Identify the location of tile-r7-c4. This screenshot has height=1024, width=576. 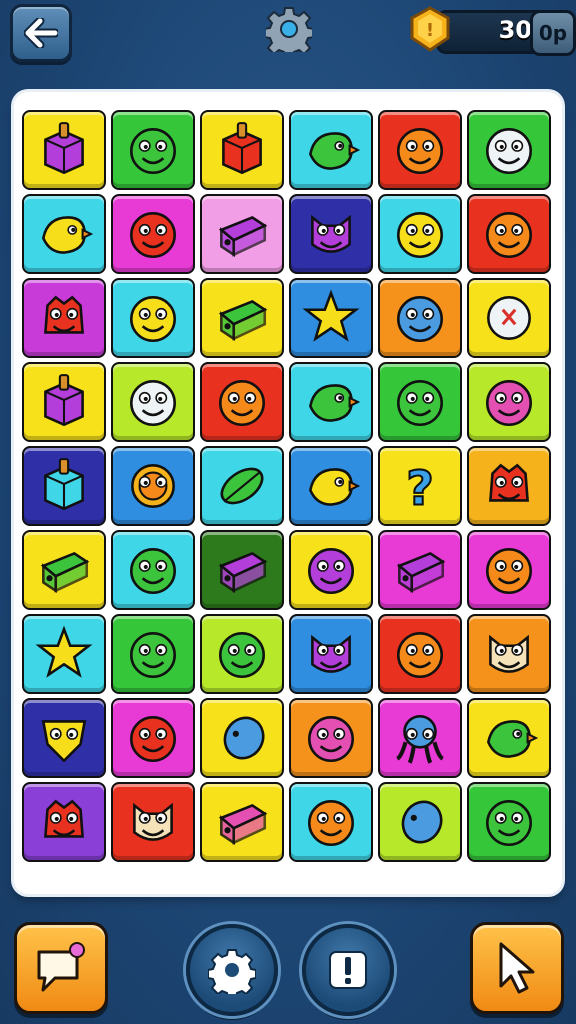
(331, 654).